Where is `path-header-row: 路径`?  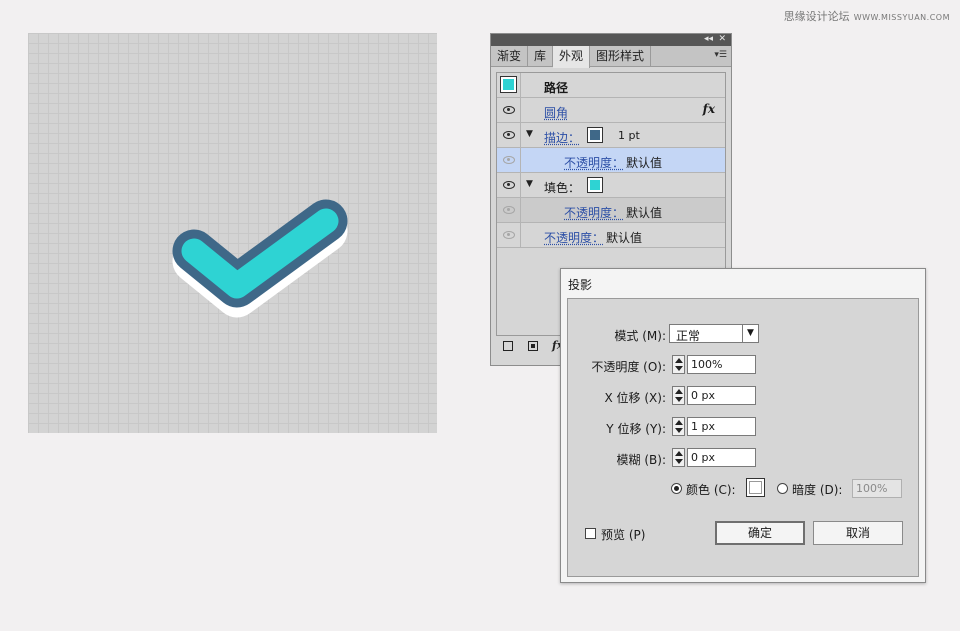 path-header-row: 路径 is located at coordinates (611, 85).